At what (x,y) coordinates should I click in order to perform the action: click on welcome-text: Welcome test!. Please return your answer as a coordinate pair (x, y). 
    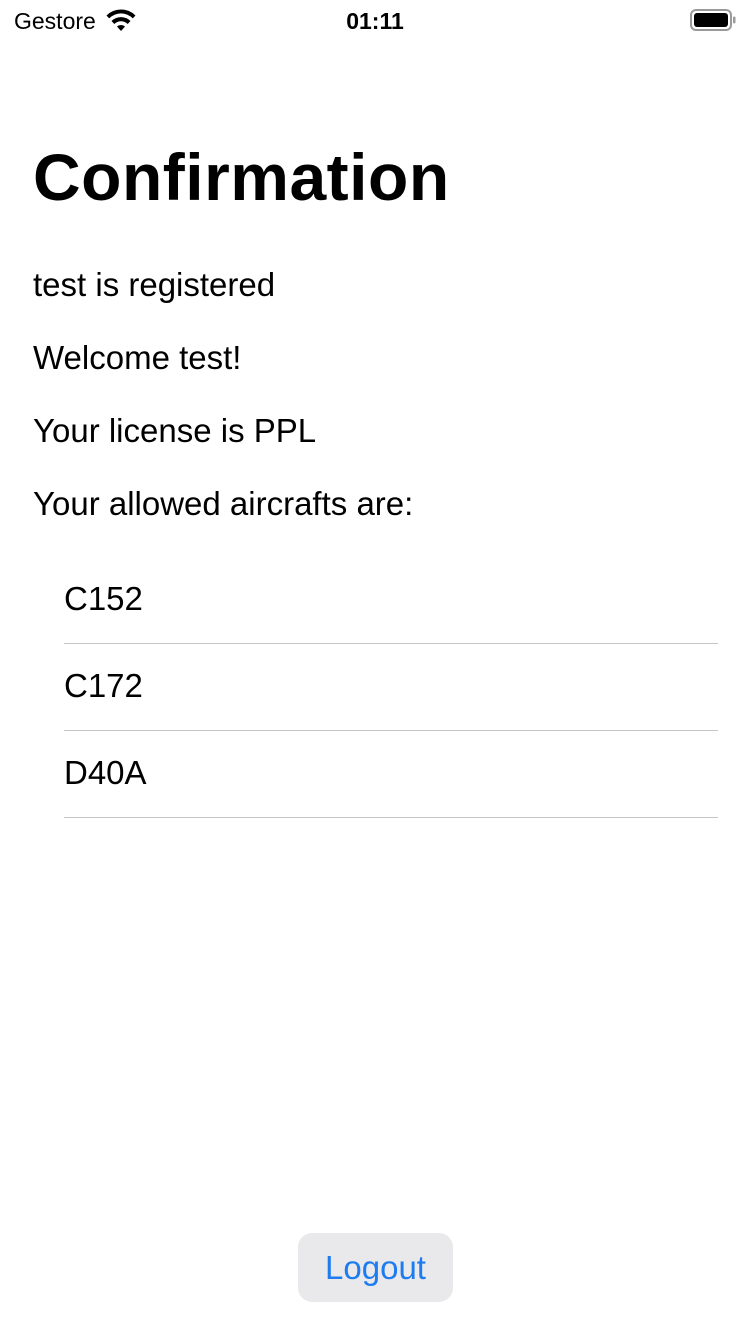
    Looking at the image, I should click on (137, 357).